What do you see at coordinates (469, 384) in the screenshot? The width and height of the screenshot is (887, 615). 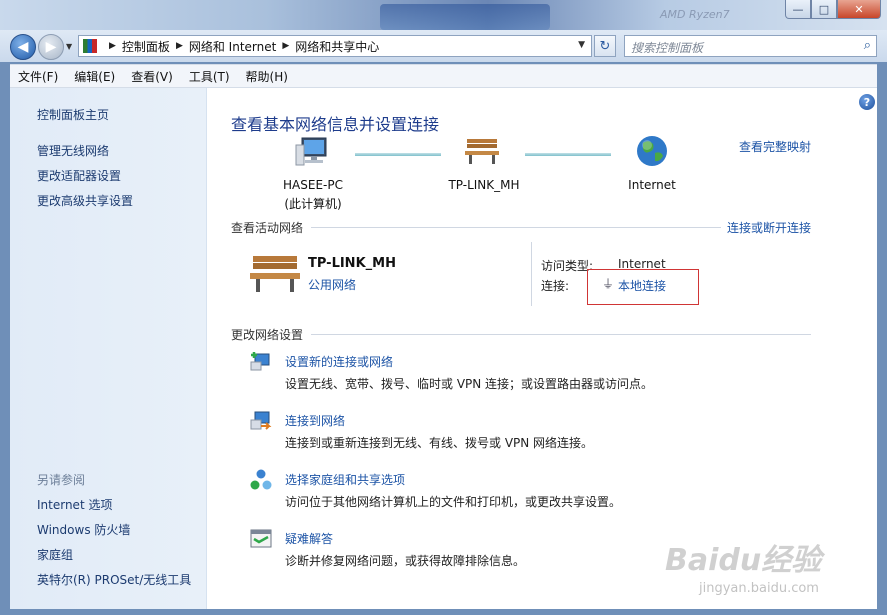 I see `setup-new-connection-desc: 设置无线、宽带、拨号、临时或 VPN 连接；或设置路由器或访问点。` at bounding box center [469, 384].